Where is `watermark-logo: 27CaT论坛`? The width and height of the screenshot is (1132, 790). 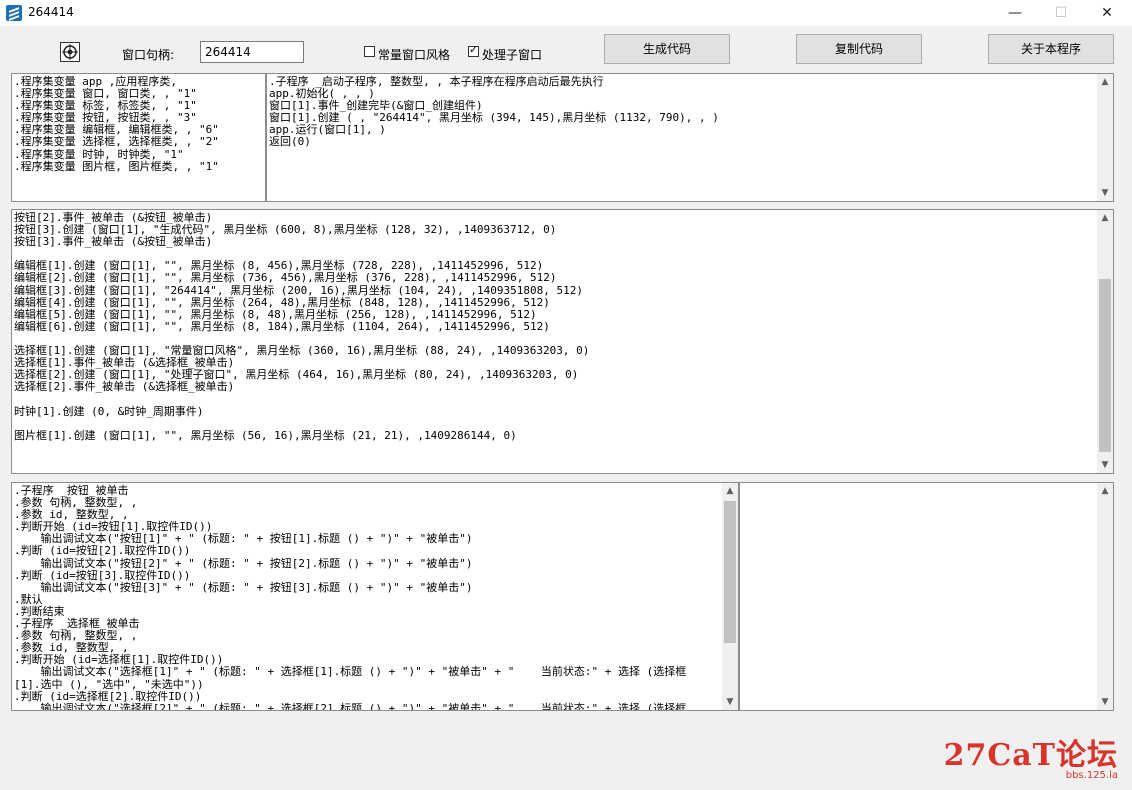
watermark-logo: 27CaT论坛 is located at coordinates (1030, 755).